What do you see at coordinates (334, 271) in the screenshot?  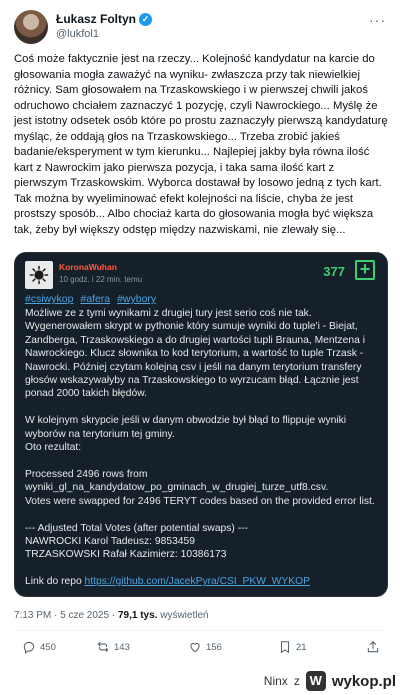 I see `vote-count: 377` at bounding box center [334, 271].